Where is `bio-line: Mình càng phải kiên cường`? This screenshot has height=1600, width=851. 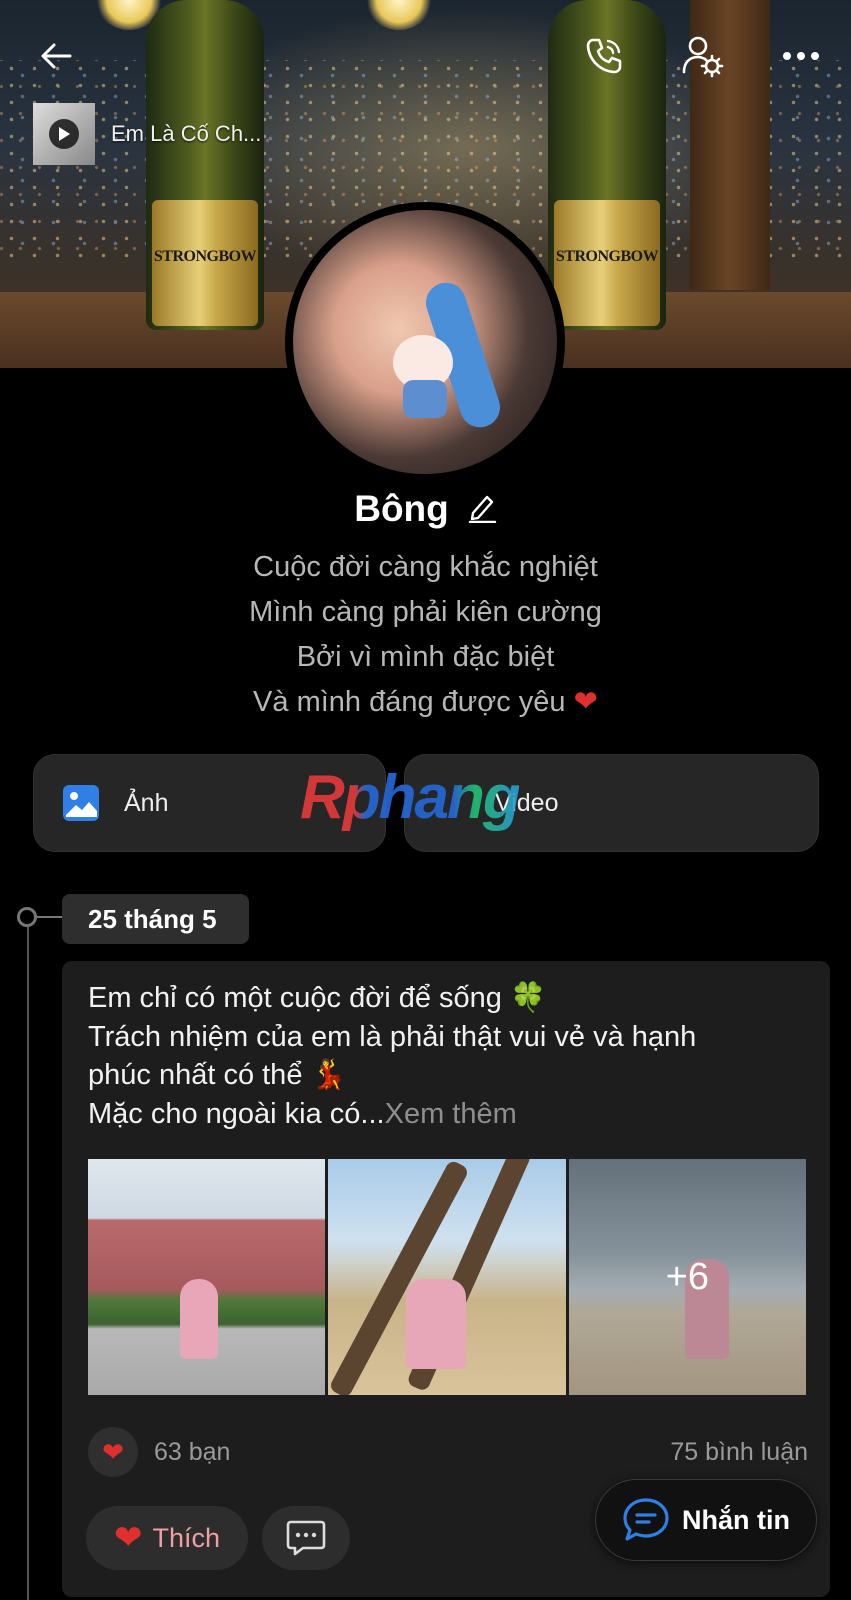
bio-line: Mình càng phải kiên cường is located at coordinates (425, 612).